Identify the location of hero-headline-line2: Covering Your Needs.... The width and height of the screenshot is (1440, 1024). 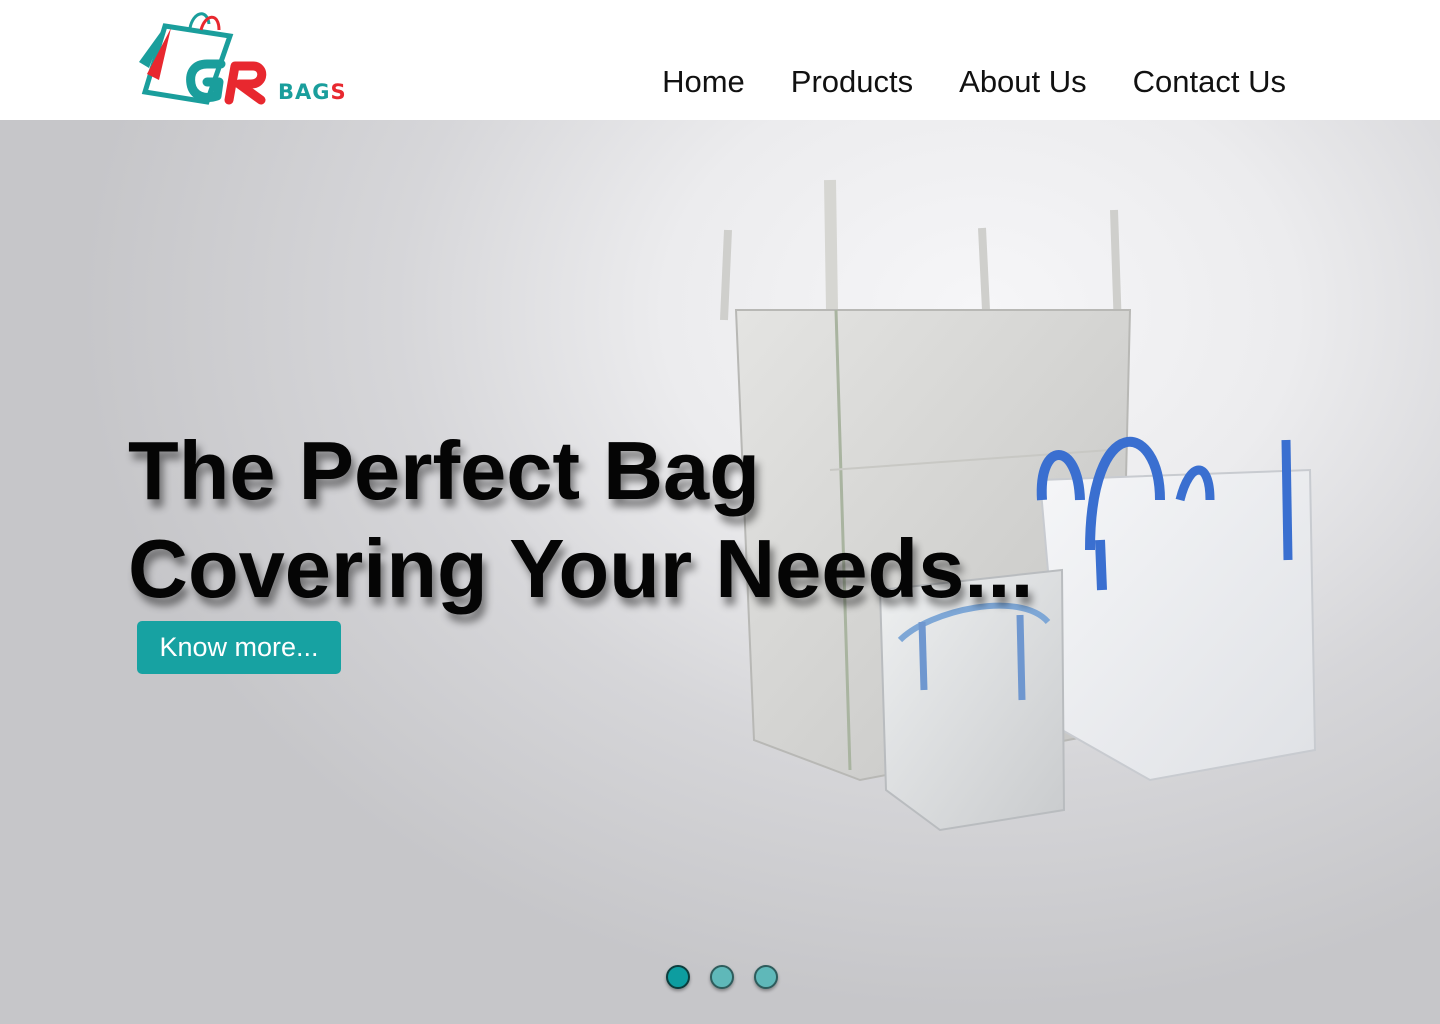
(581, 568).